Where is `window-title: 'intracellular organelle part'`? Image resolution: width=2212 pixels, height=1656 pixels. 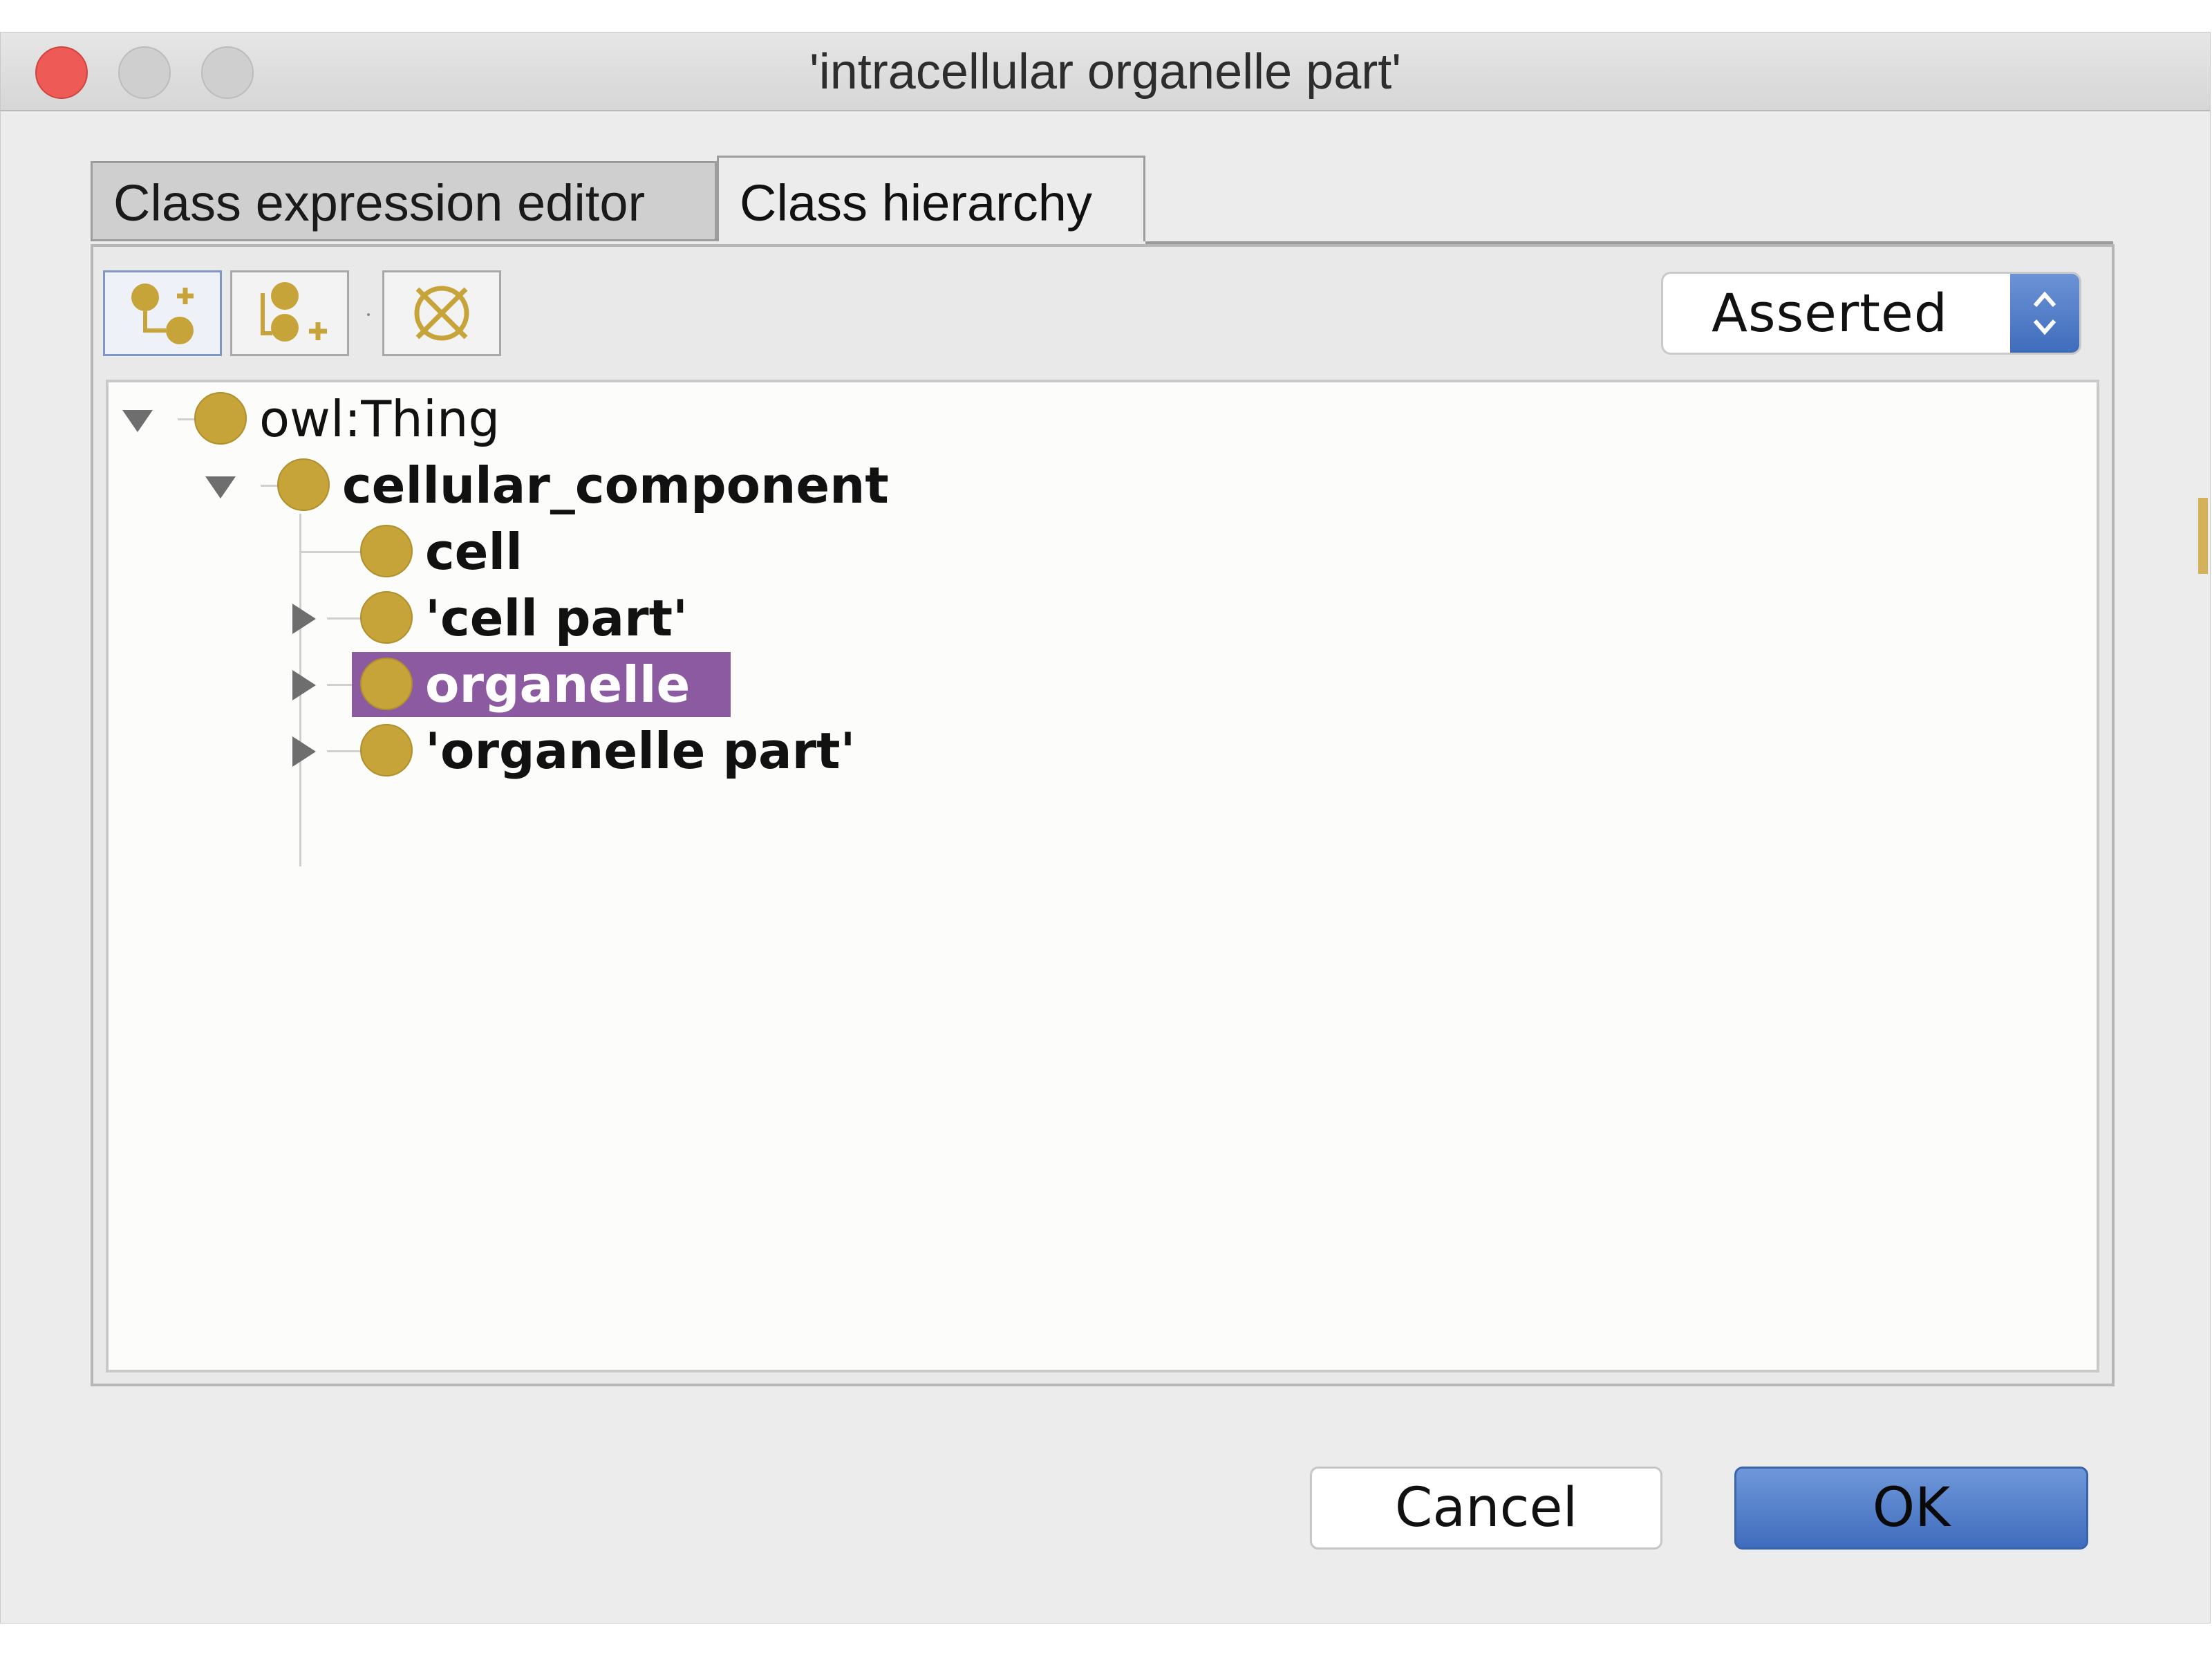
window-title: 'intracellular organelle part' is located at coordinates (1105, 72).